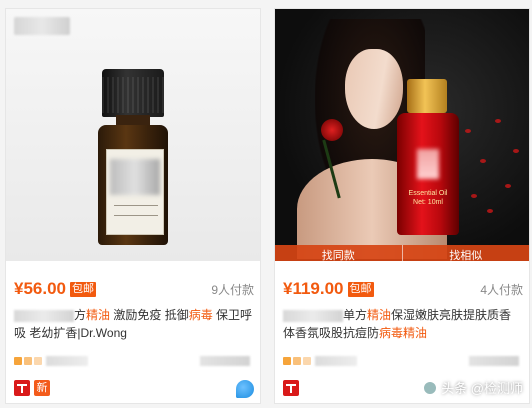 The width and height of the screenshot is (532, 408). Describe the element at coordinates (332, 130) in the screenshot. I see `rose-icon` at that location.